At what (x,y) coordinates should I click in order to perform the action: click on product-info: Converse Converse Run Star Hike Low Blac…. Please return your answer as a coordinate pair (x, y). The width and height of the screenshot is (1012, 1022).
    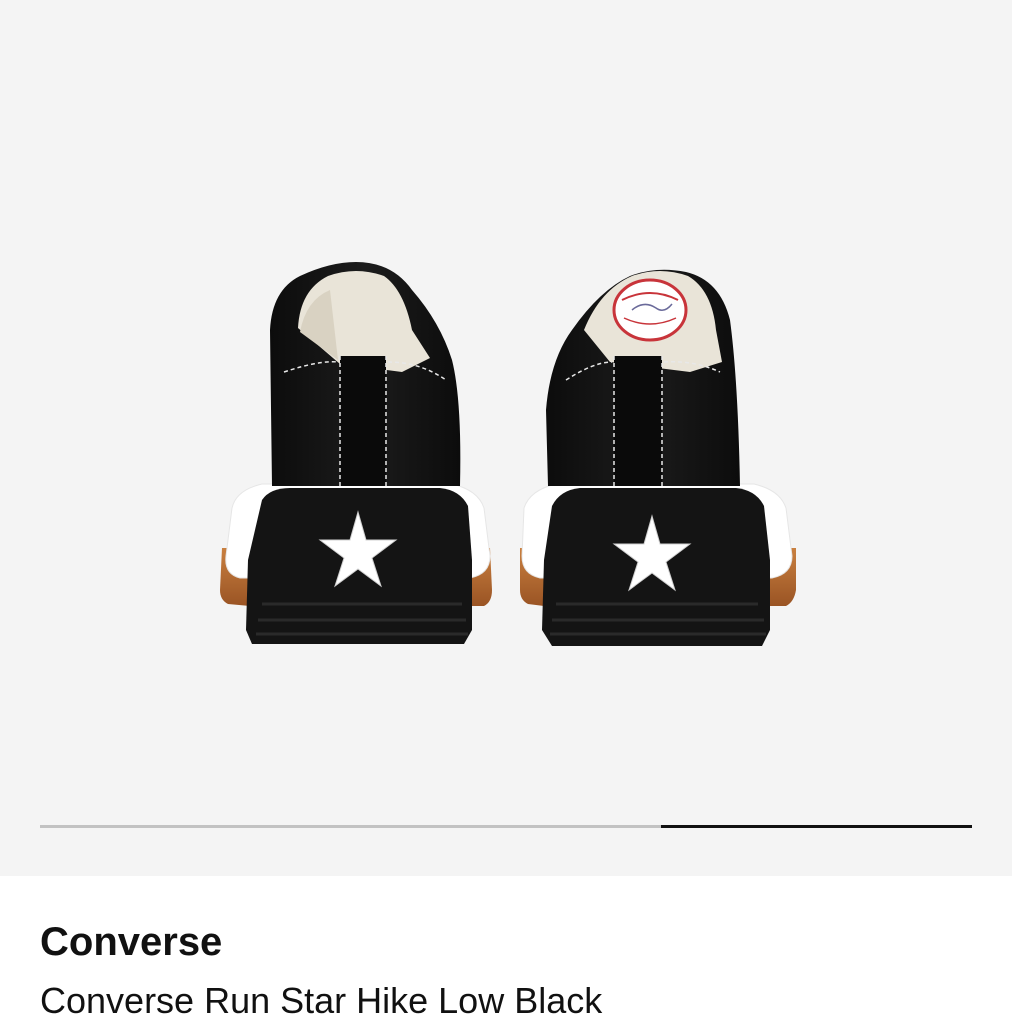
    Looking at the image, I should click on (506, 948).